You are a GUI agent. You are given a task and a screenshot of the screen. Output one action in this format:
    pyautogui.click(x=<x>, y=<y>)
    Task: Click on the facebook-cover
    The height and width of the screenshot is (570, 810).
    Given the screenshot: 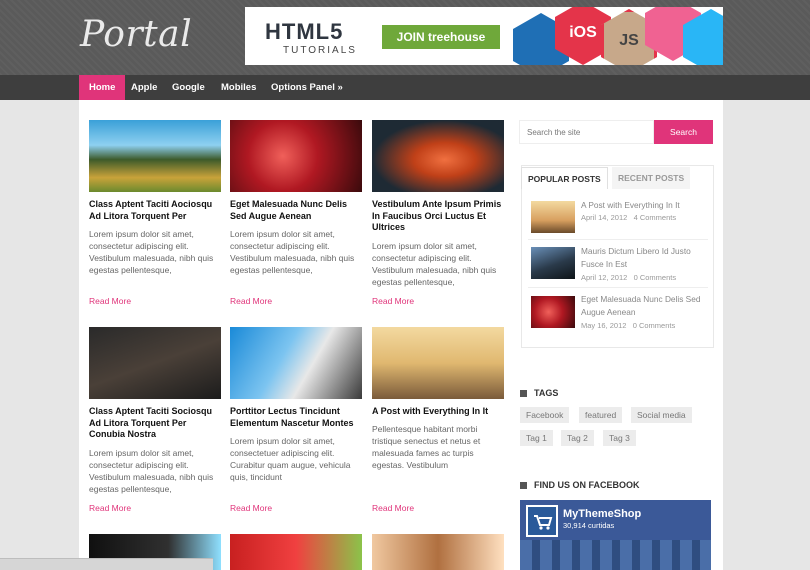 What is the action you would take?
    pyautogui.click(x=615, y=555)
    